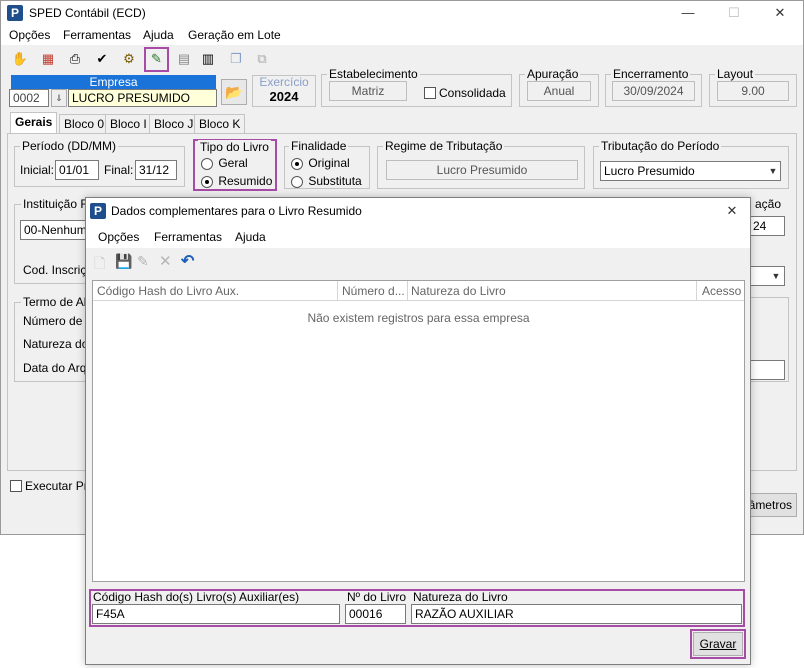 Image resolution: width=804 pixels, height=668 pixels. Describe the element at coordinates (250, 237) in the screenshot. I see `dialog-menu-ajuda: Ajuda` at that location.